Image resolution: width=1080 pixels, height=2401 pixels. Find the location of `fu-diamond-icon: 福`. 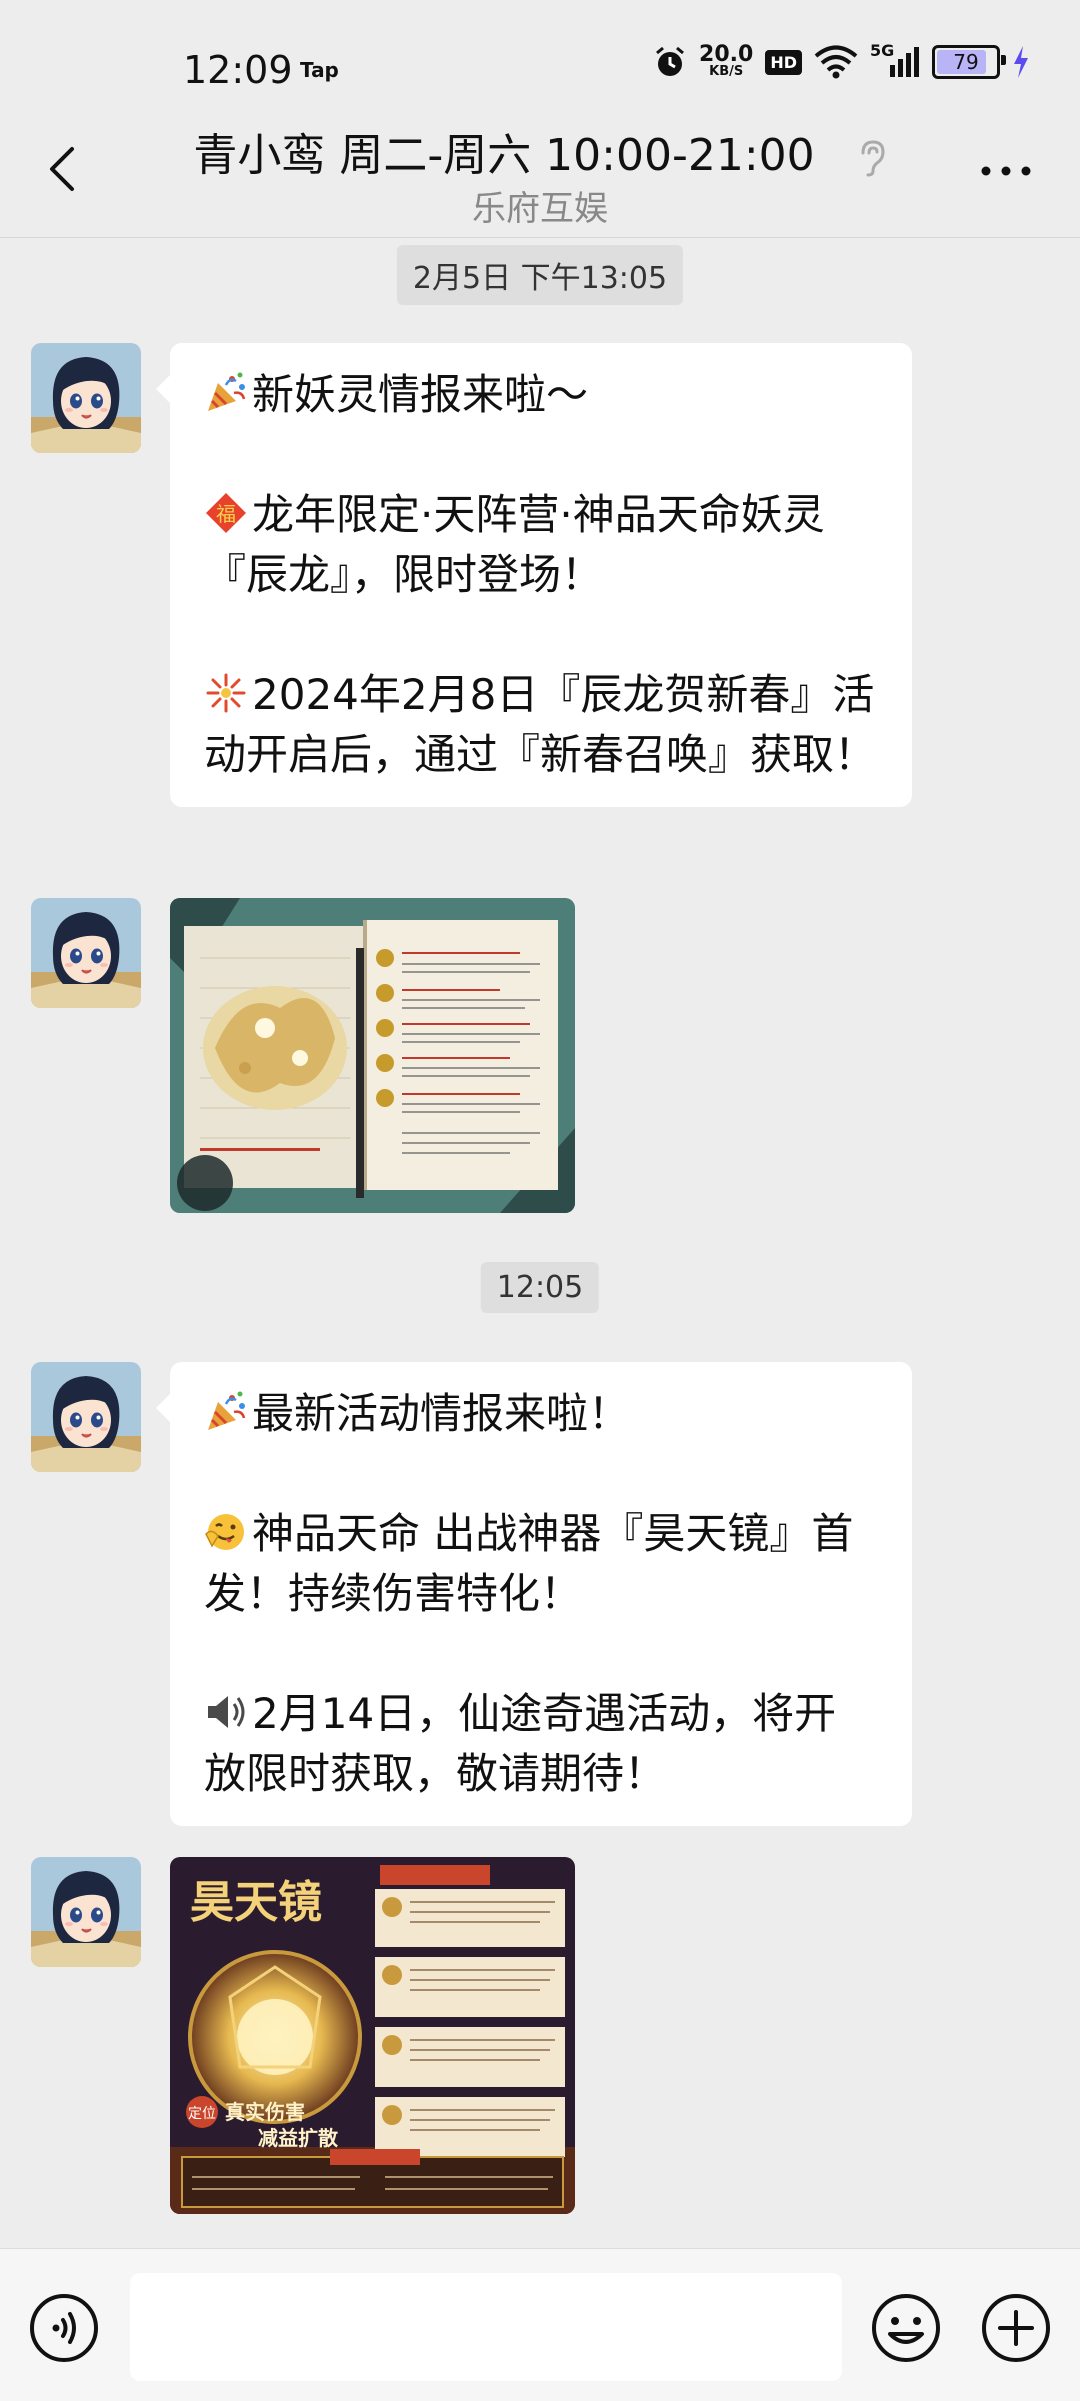

fu-diamond-icon: 福 is located at coordinates (226, 513).